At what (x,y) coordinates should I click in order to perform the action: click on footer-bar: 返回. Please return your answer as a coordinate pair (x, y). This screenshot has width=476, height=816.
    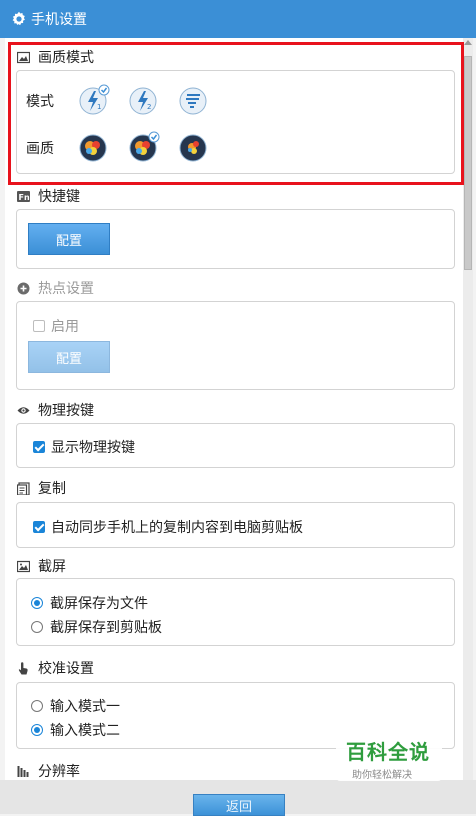
    Looking at the image, I should click on (238, 798).